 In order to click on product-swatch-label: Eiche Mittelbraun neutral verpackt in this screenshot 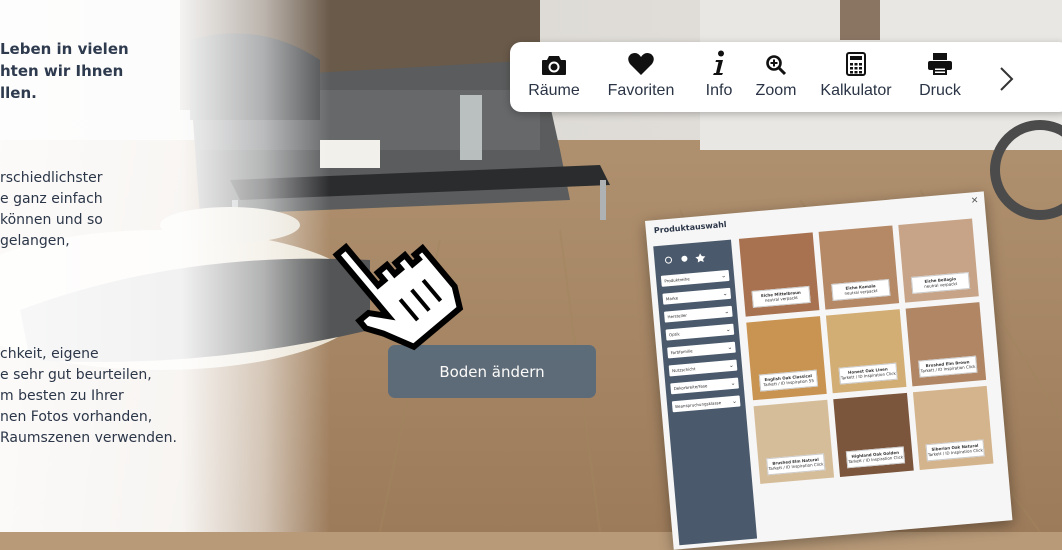, I will do `click(781, 296)`.